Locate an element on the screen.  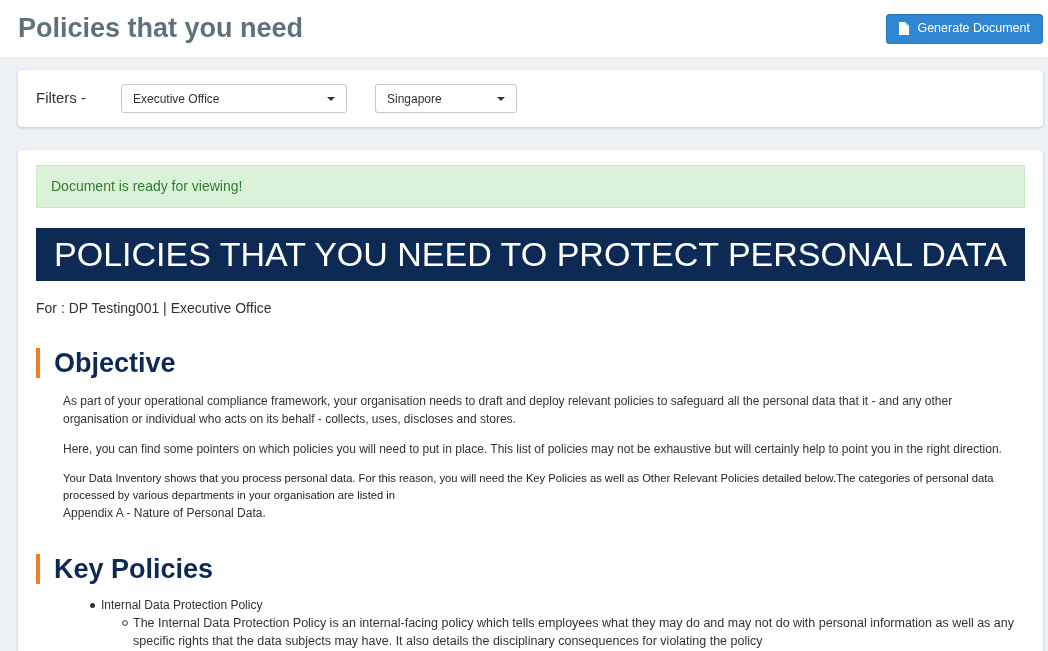
success-alert: Document is ready for viewing! is located at coordinates (530, 186).